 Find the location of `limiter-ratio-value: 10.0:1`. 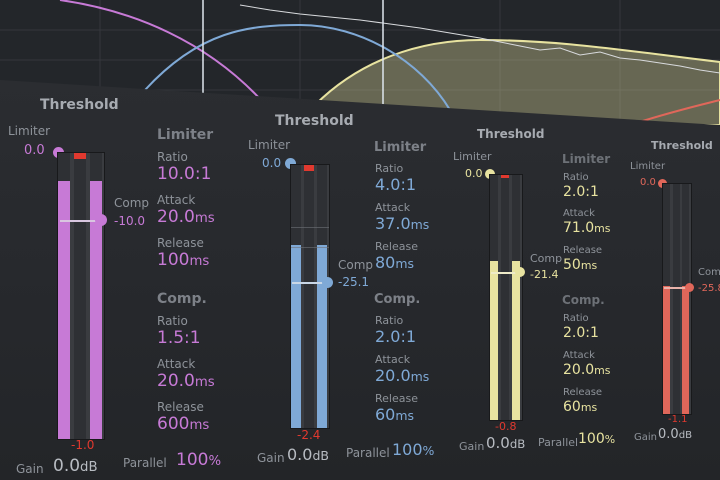

limiter-ratio-value: 10.0:1 is located at coordinates (184, 174).